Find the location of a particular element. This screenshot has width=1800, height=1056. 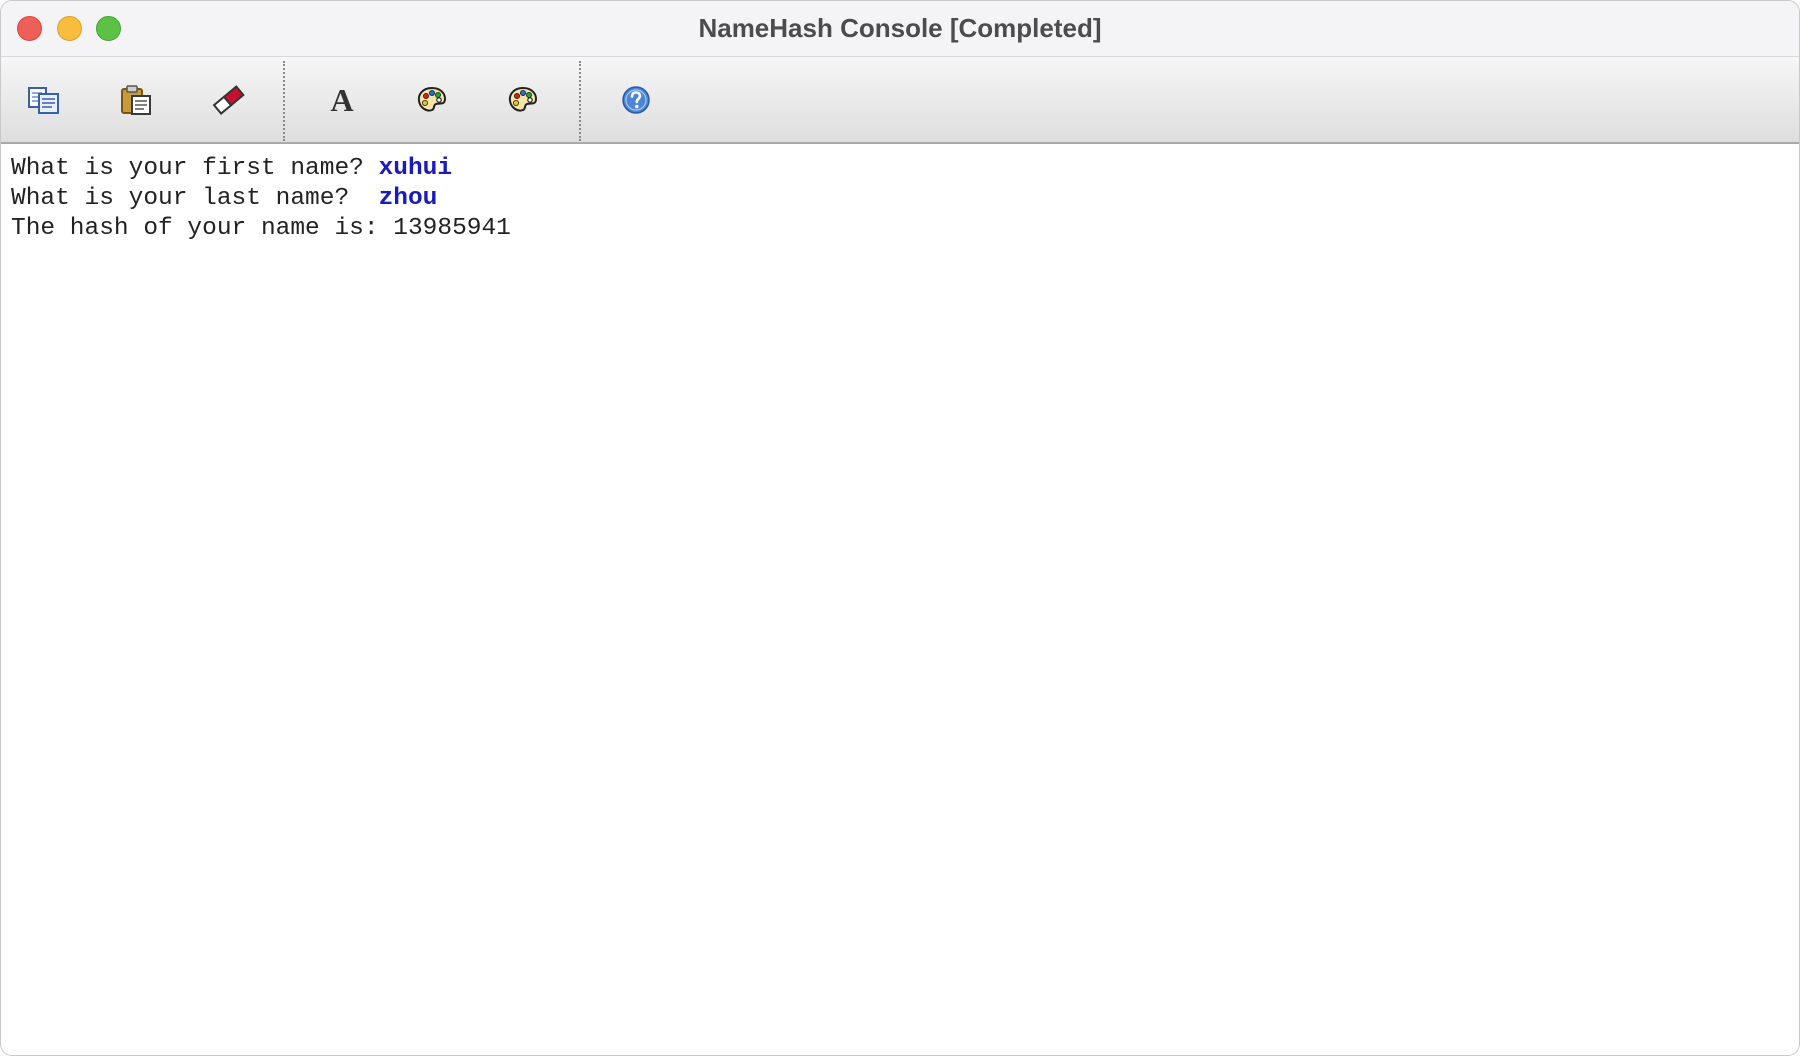

copy-button is located at coordinates (44, 100).